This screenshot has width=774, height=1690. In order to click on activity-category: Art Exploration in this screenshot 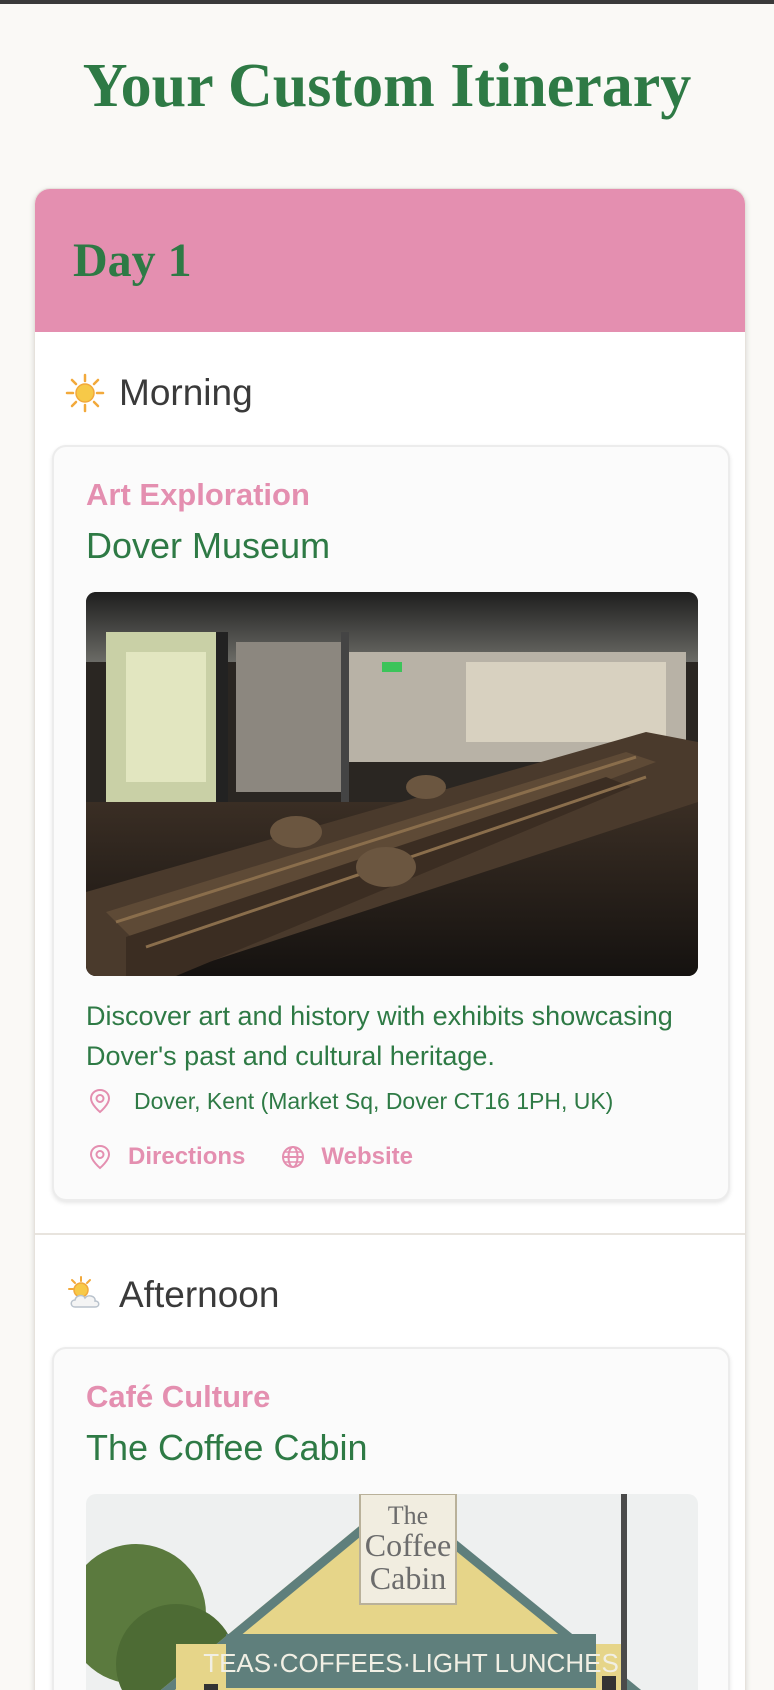, I will do `click(198, 494)`.